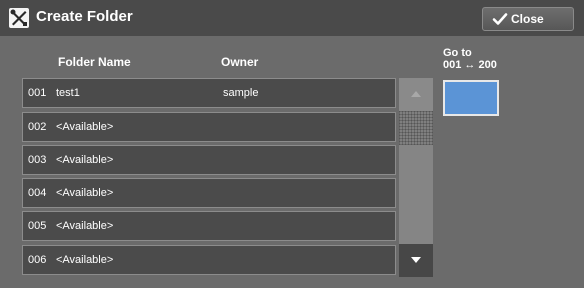 This screenshot has width=584, height=288. What do you see at coordinates (209, 226) in the screenshot?
I see `folder-row: 005 <Available>` at bounding box center [209, 226].